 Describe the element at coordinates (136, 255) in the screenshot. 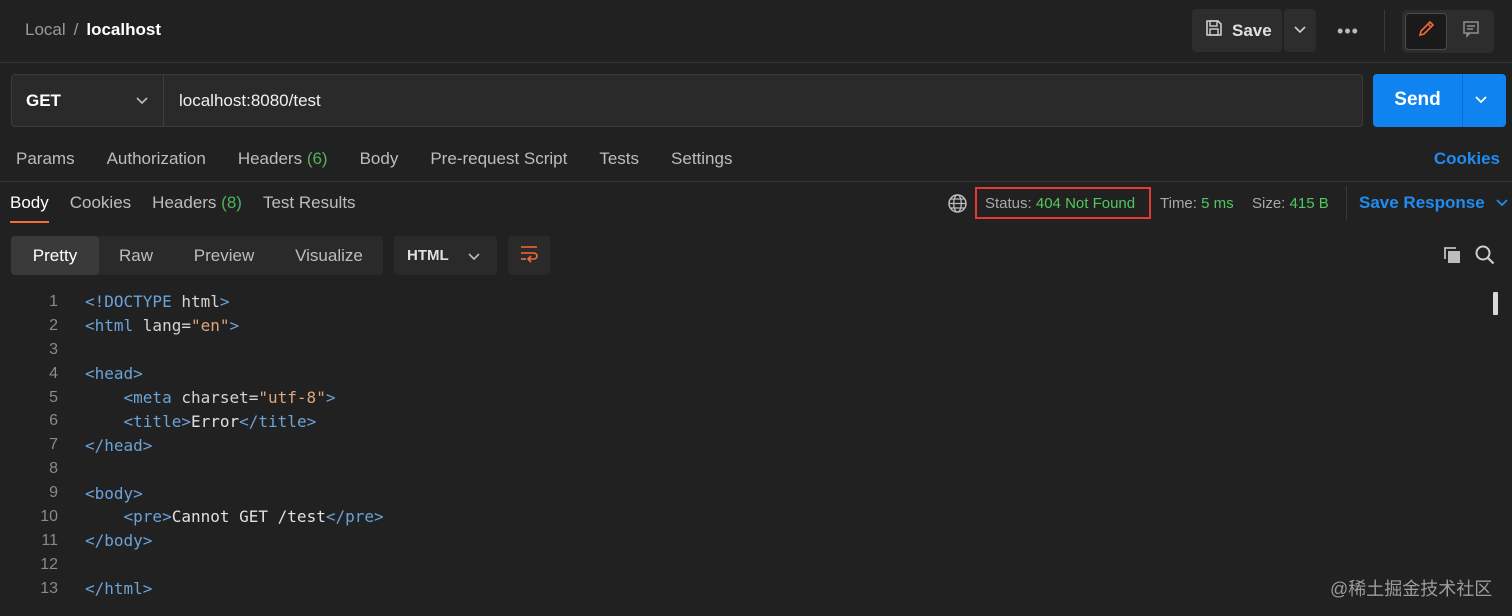

I see `format-raw: Raw` at that location.